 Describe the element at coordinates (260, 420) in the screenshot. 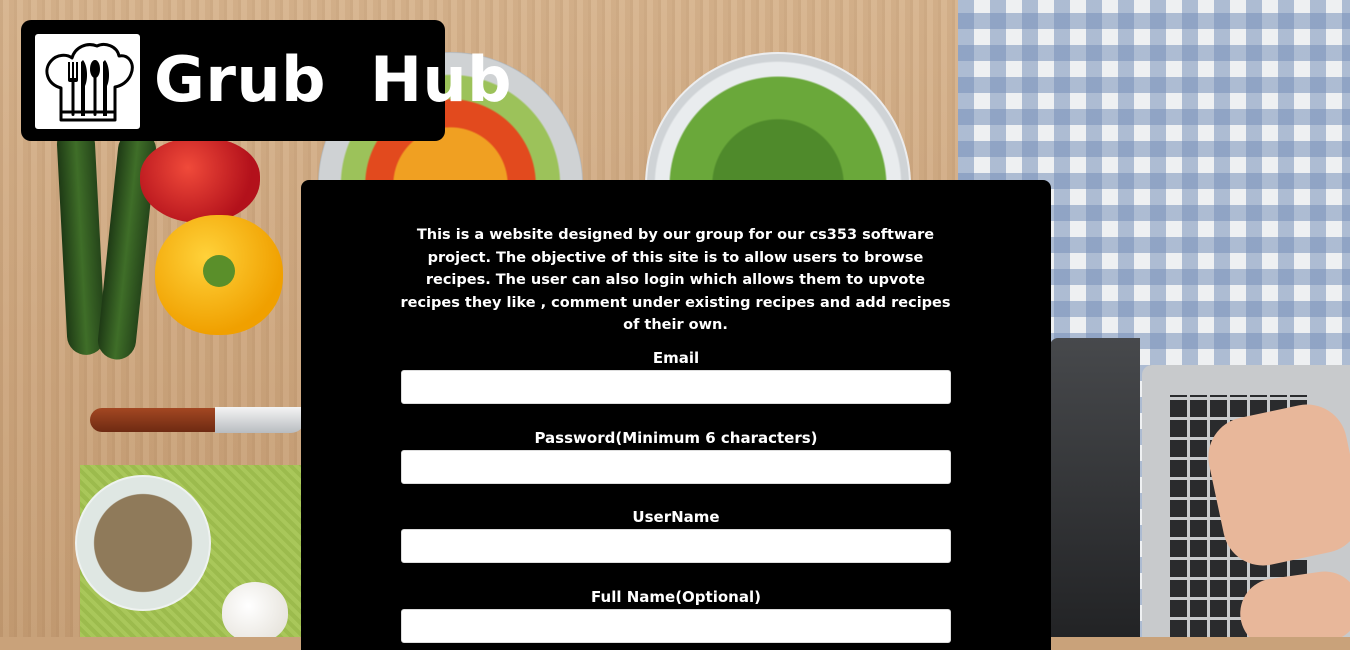

I see `knife-blade` at that location.